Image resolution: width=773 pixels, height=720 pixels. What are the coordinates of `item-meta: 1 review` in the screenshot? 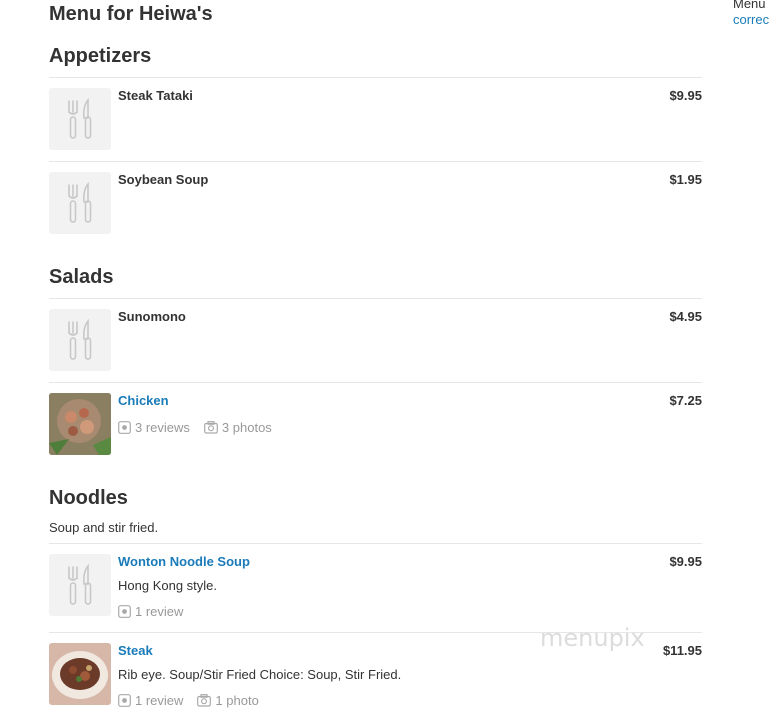 It's located at (157, 611).